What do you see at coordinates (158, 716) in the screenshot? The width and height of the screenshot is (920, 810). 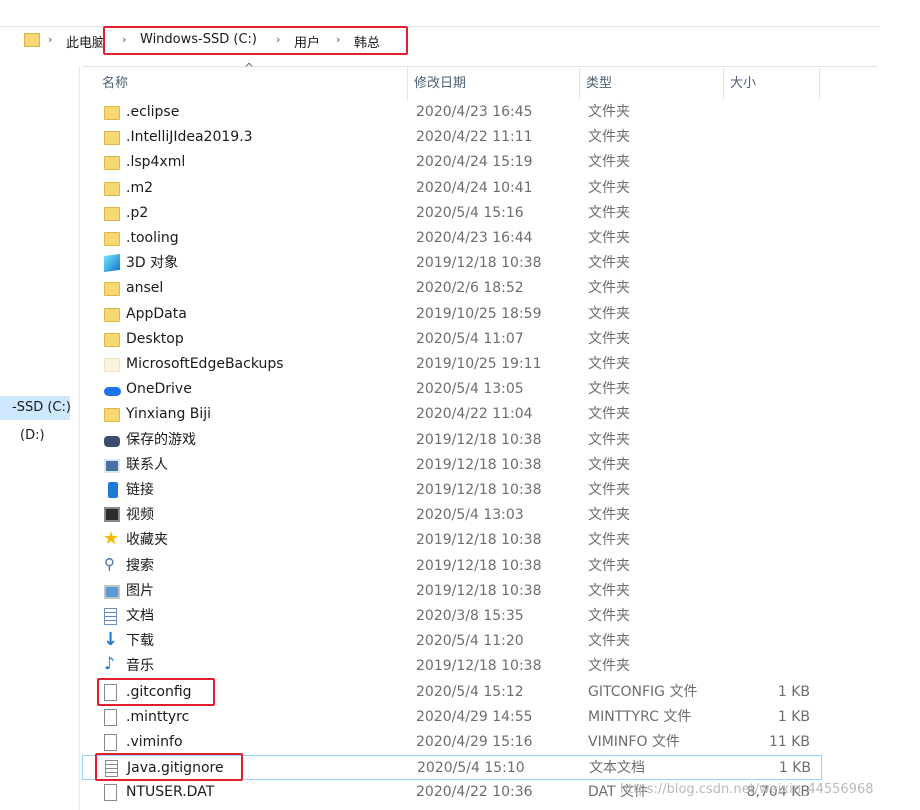 I see `file-name: .minttyrc` at bounding box center [158, 716].